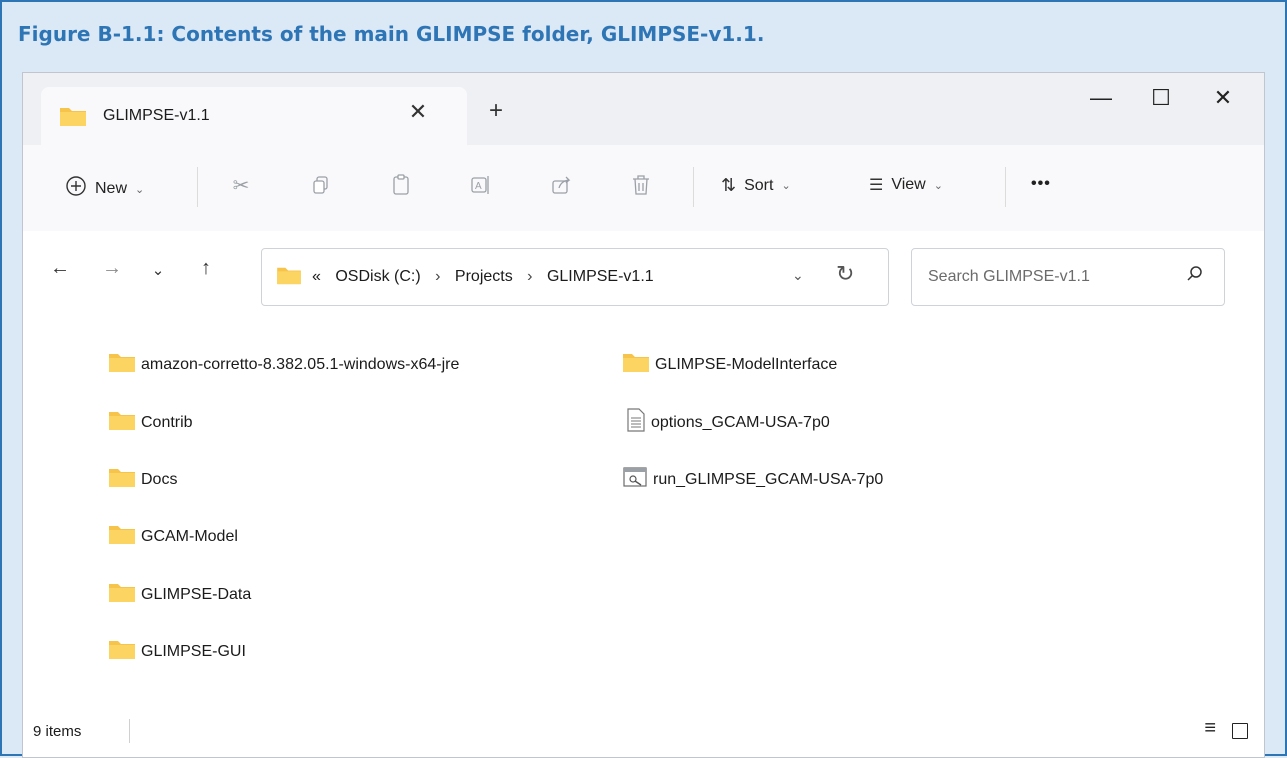 The height and width of the screenshot is (758, 1287). I want to click on list-item: GLIMPSE-Data, so click(179, 594).